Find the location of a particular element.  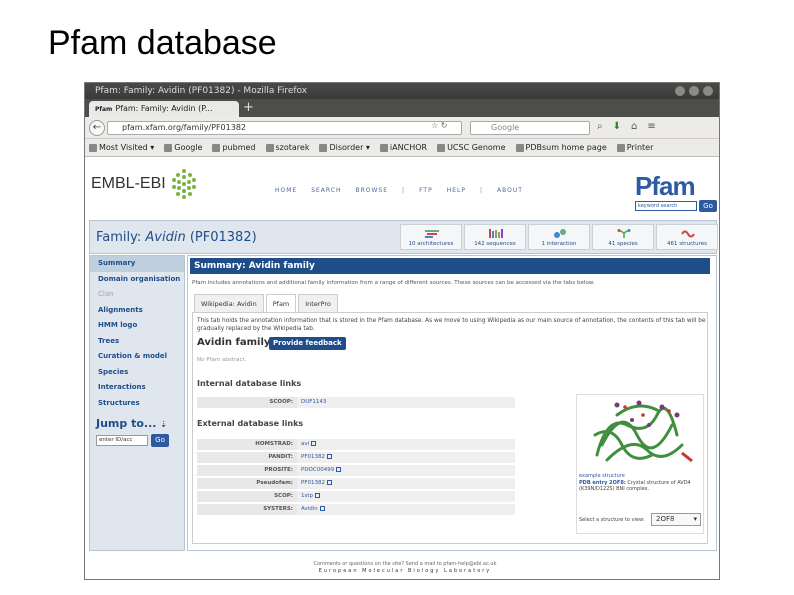

species-tree-icon is located at coordinates (624, 233).